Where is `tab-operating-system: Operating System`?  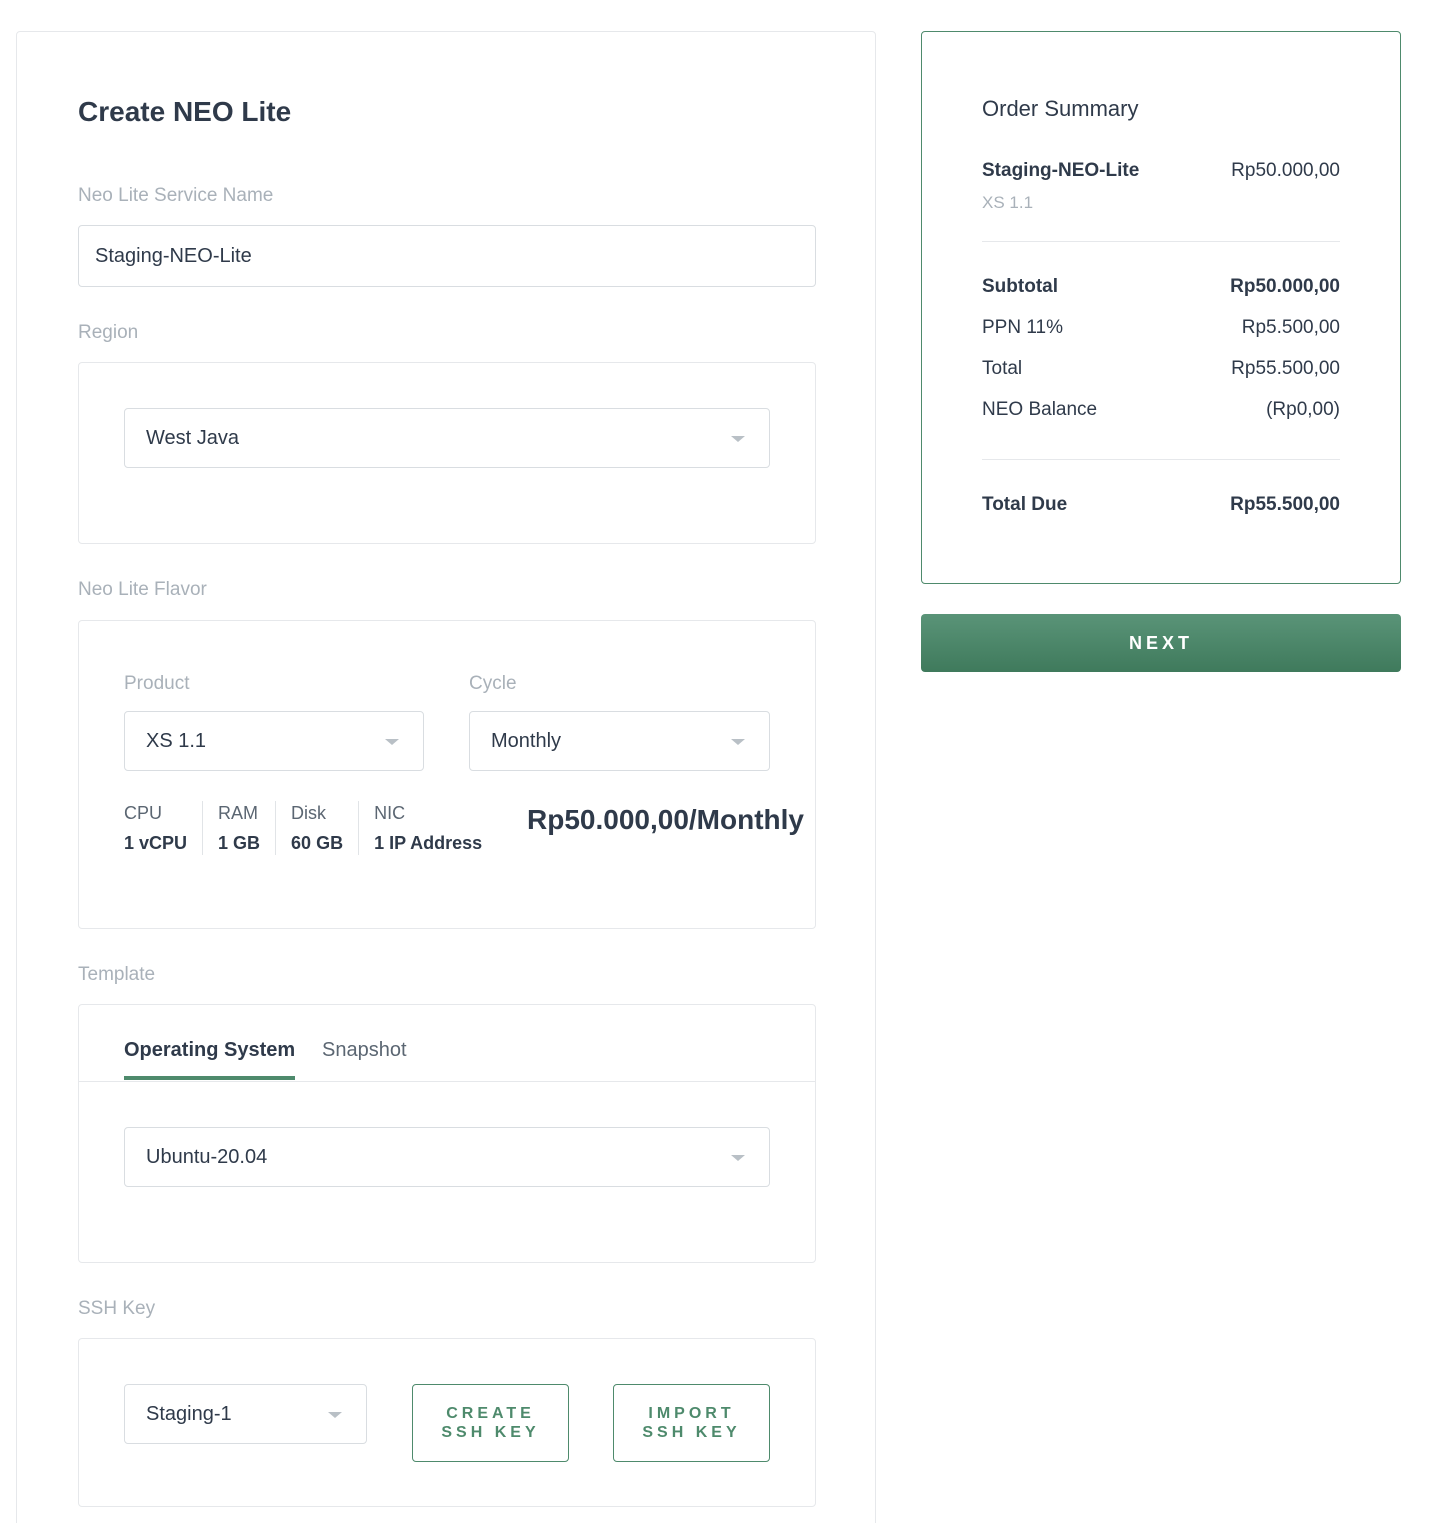
tab-operating-system: Operating System is located at coordinates (210, 1059).